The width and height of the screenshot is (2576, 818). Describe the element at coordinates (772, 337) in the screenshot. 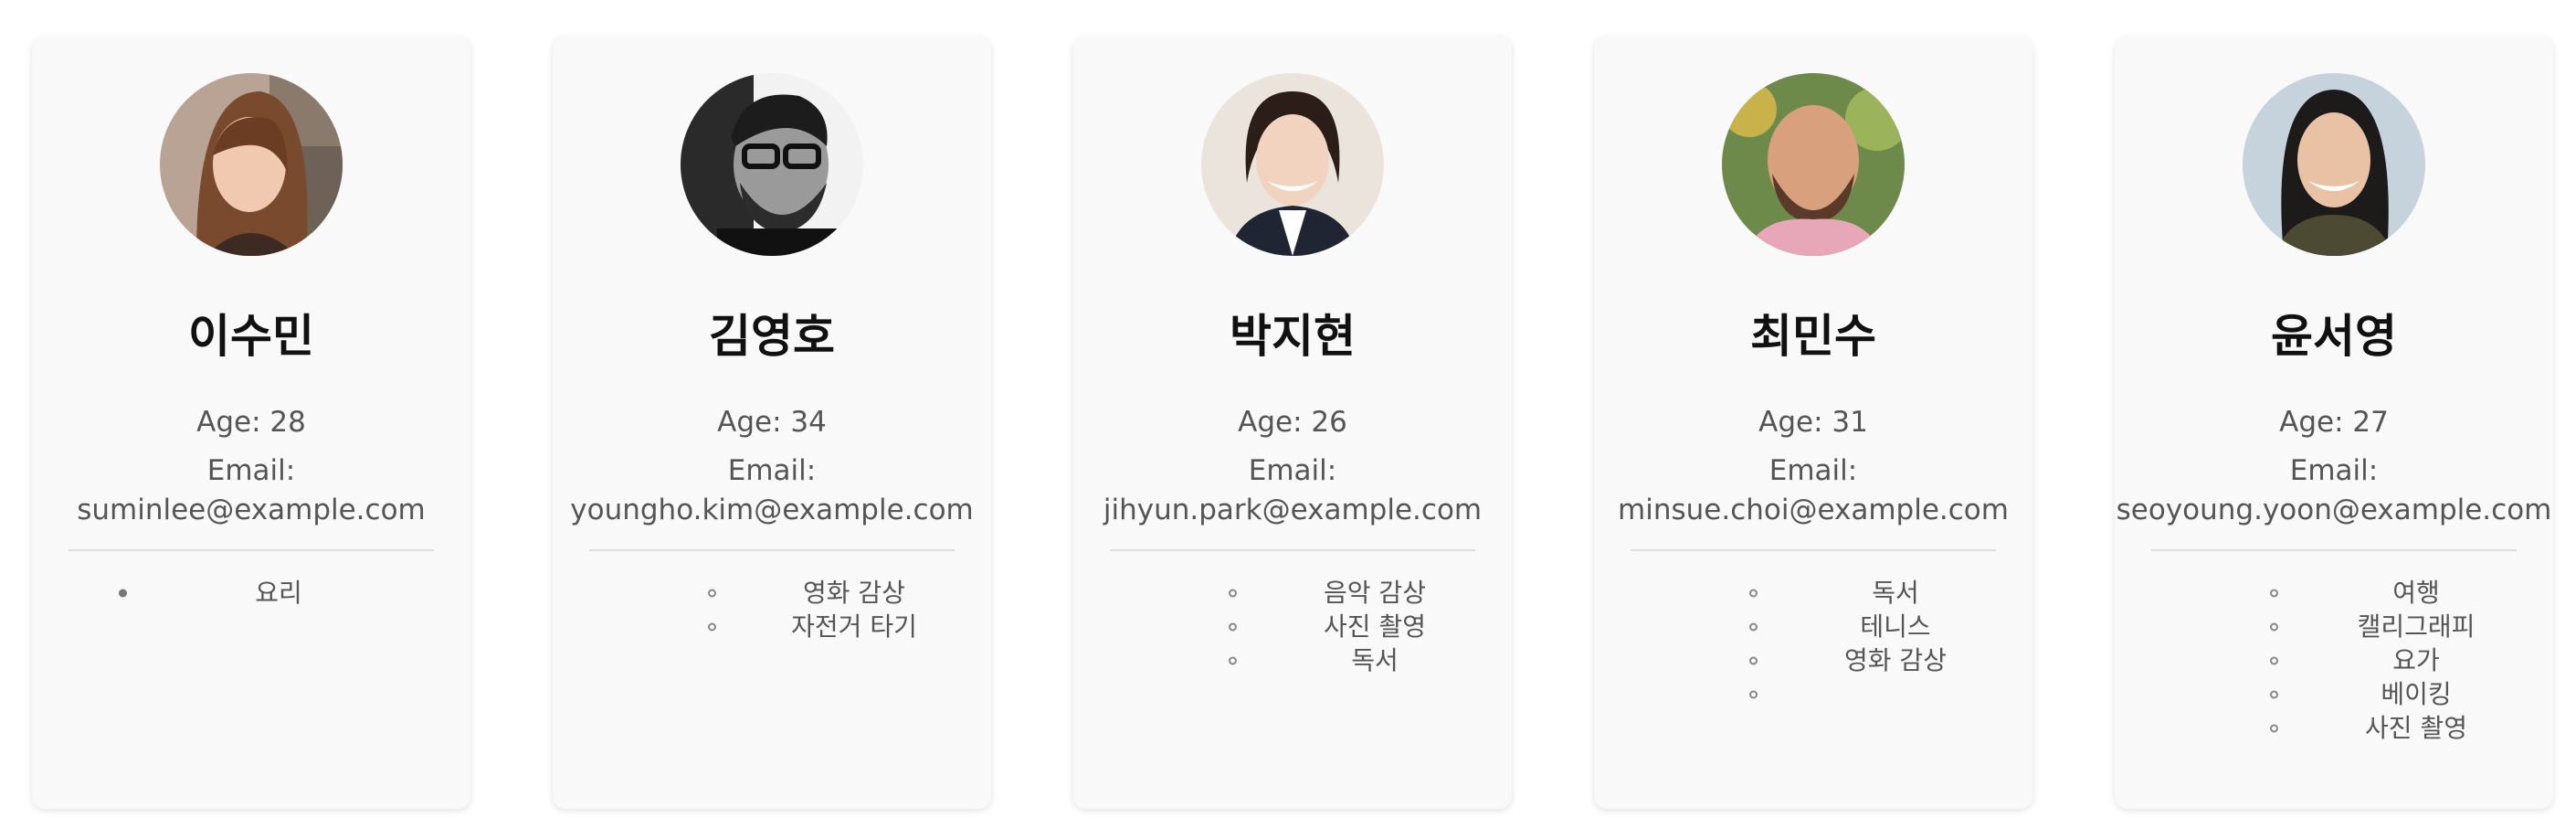

I see `profile-name: 김영호` at that location.